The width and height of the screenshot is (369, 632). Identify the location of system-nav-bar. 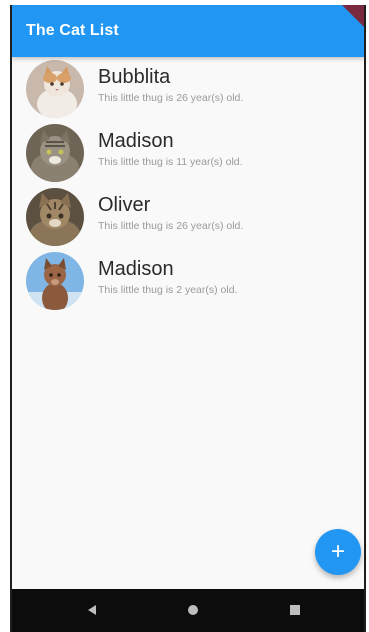
(188, 610).